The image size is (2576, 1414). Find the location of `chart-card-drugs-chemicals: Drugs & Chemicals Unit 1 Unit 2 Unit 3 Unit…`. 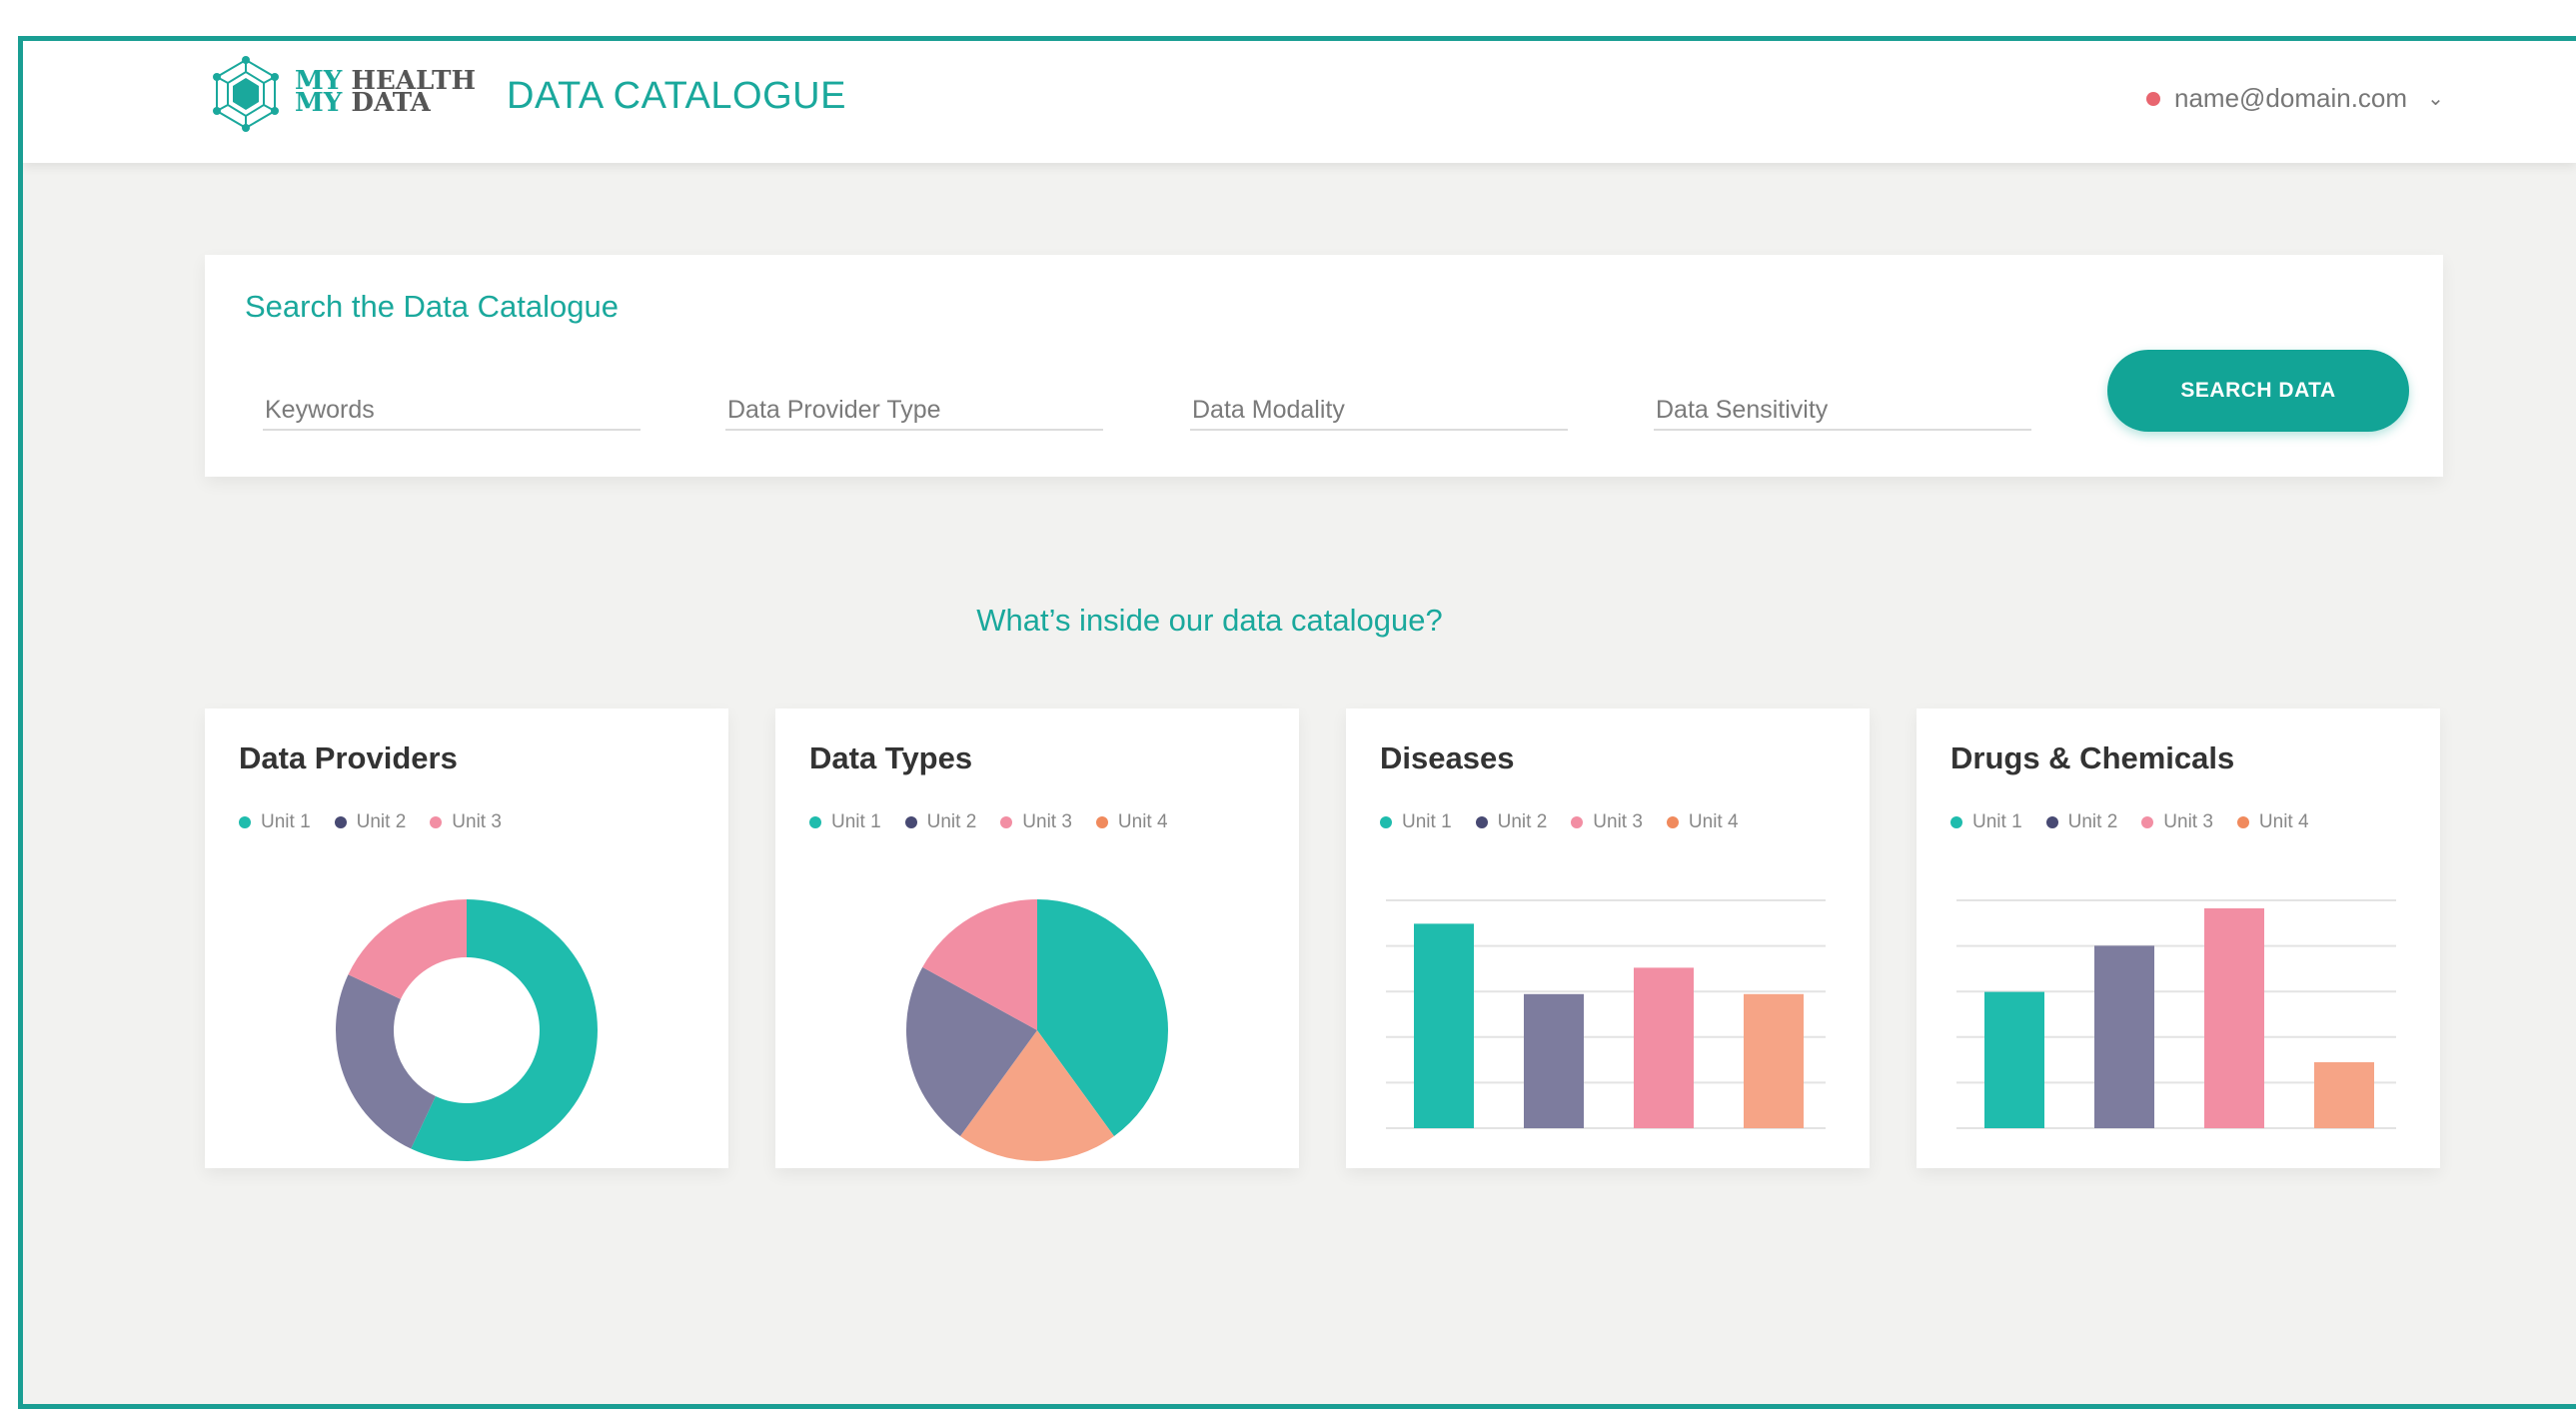

chart-card-drugs-chemicals: Drugs & Chemicals Unit 1 Unit 2 Unit 3 Unit… is located at coordinates (2178, 938).